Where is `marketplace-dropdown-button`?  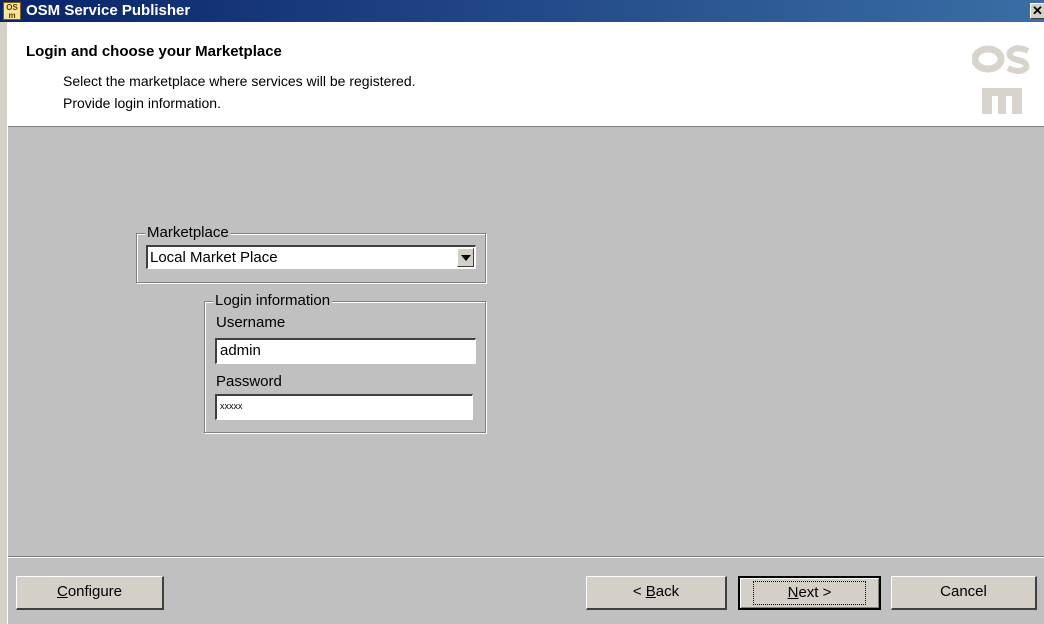 marketplace-dropdown-button is located at coordinates (465, 257).